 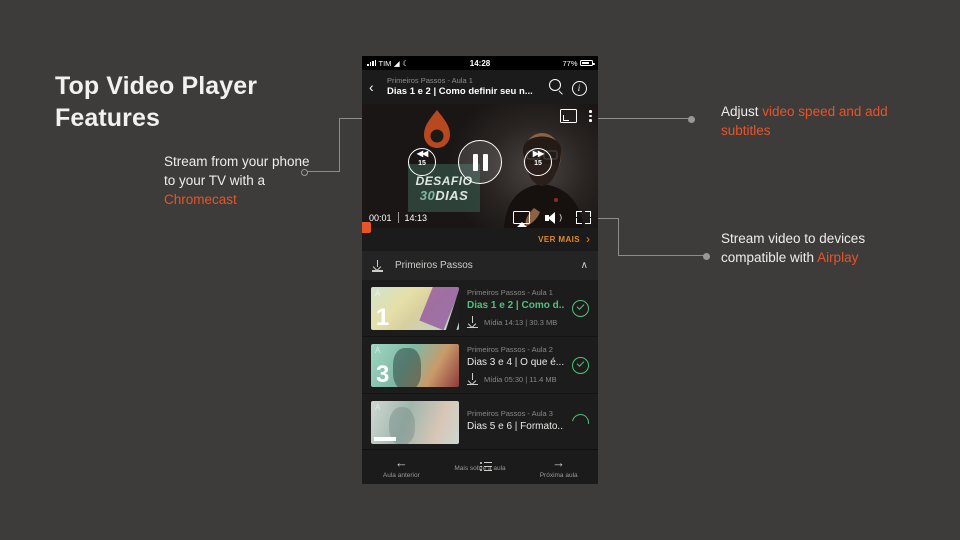 I want to click on course-badge-number: 30, so click(x=427, y=195).